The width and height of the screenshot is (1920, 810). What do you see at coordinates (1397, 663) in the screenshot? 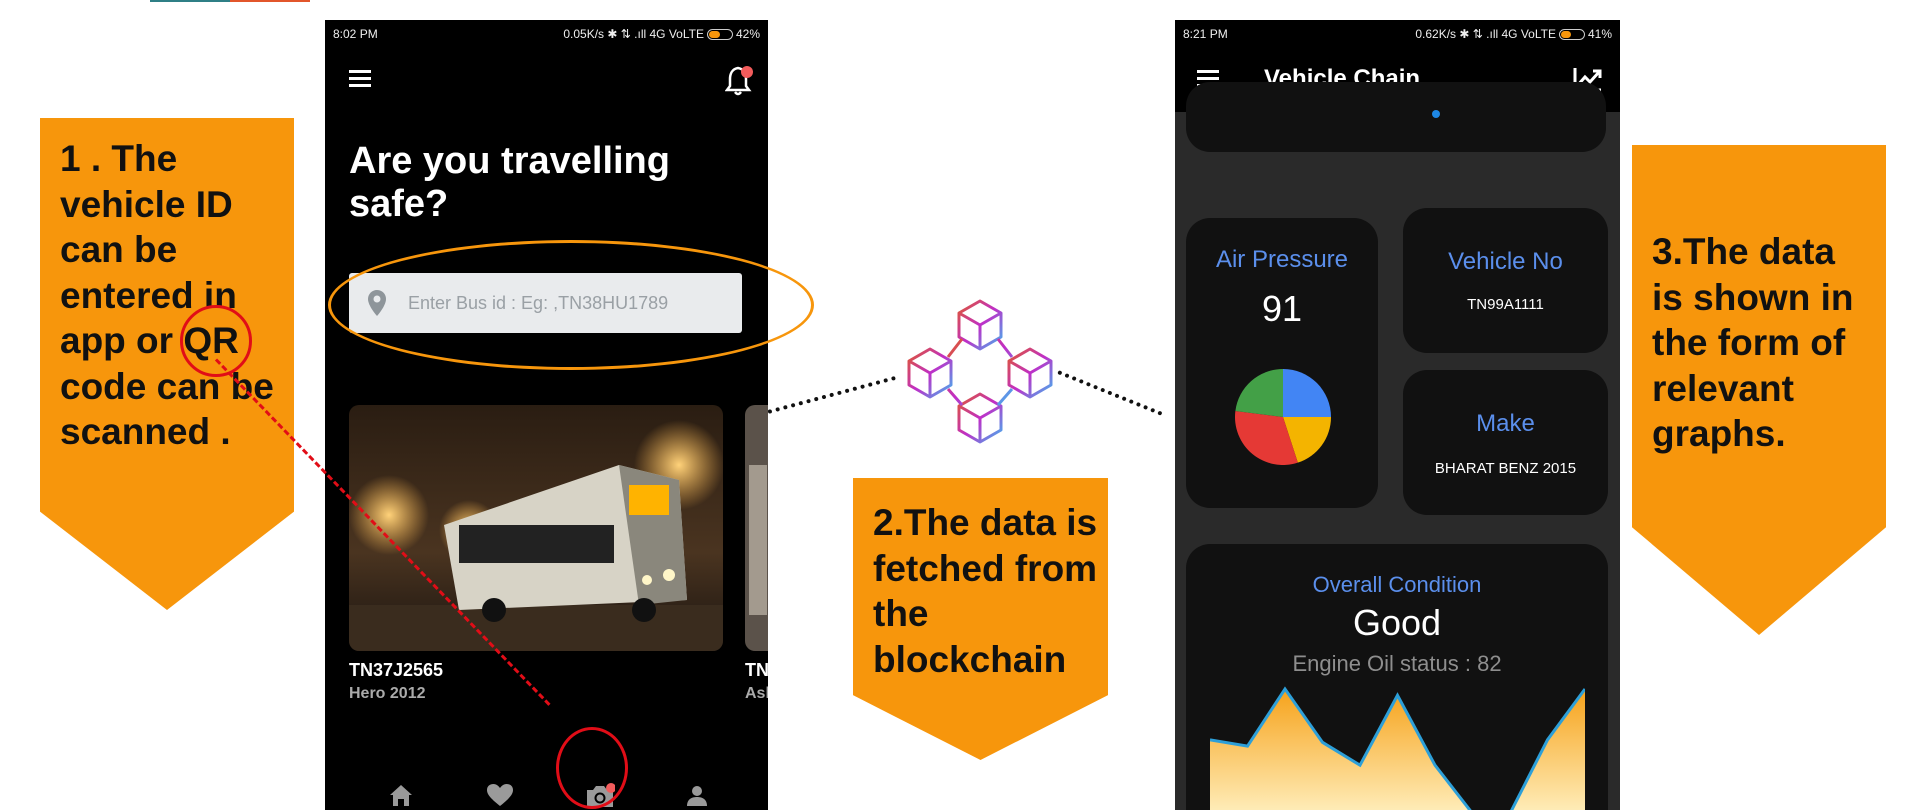
I see `engine-oil-status: Engine Oil status : 82` at bounding box center [1397, 663].